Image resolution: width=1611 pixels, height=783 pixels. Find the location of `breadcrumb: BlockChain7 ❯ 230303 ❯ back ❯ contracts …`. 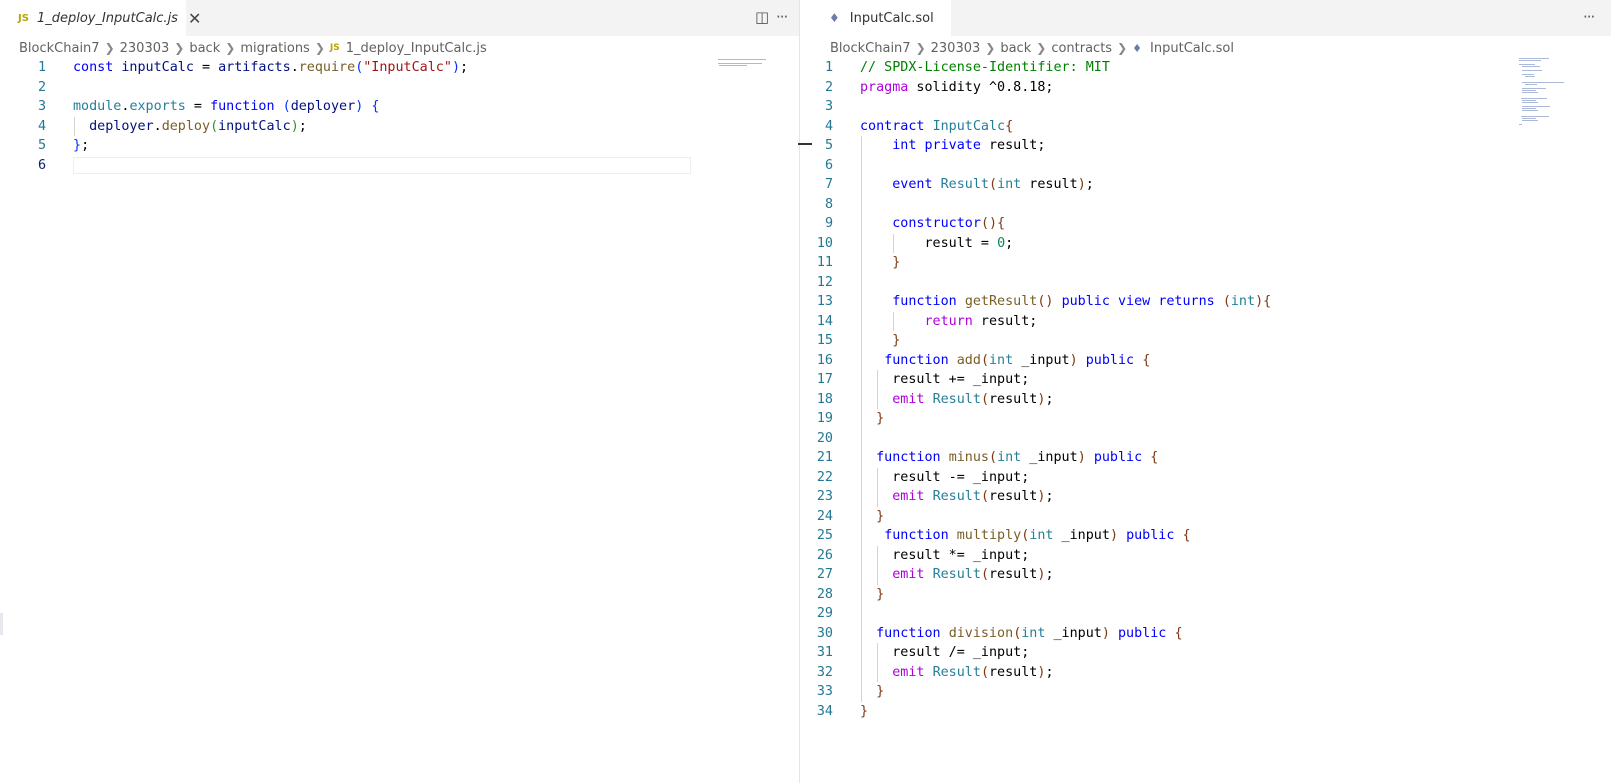

breadcrumb: BlockChain7 ❯ 230303 ❯ back ❯ contracts … is located at coordinates (1032, 48).